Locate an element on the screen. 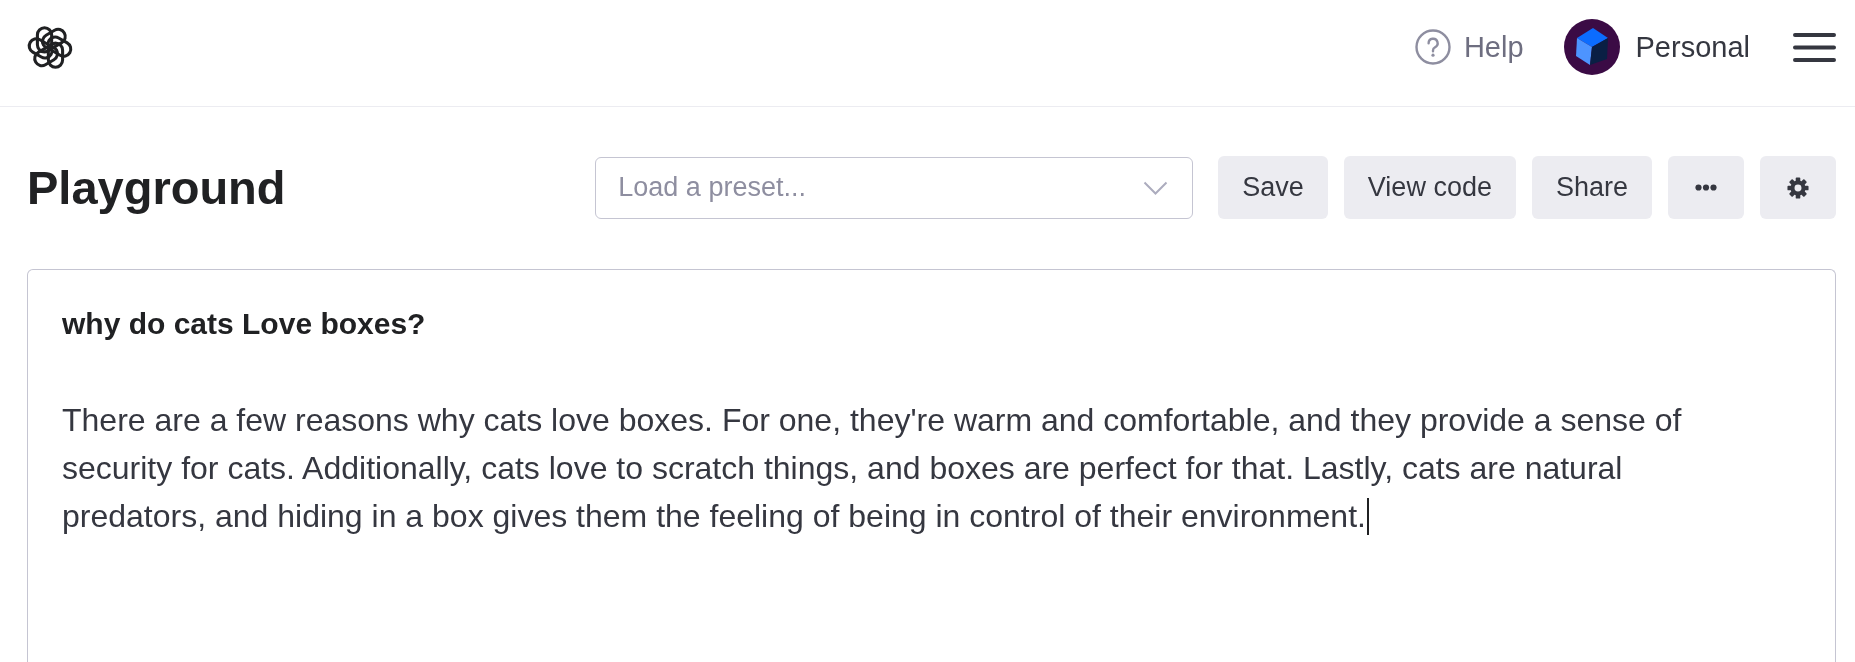 The image size is (1855, 662). prompt-text: why do cats Love boxes? is located at coordinates (244, 324).